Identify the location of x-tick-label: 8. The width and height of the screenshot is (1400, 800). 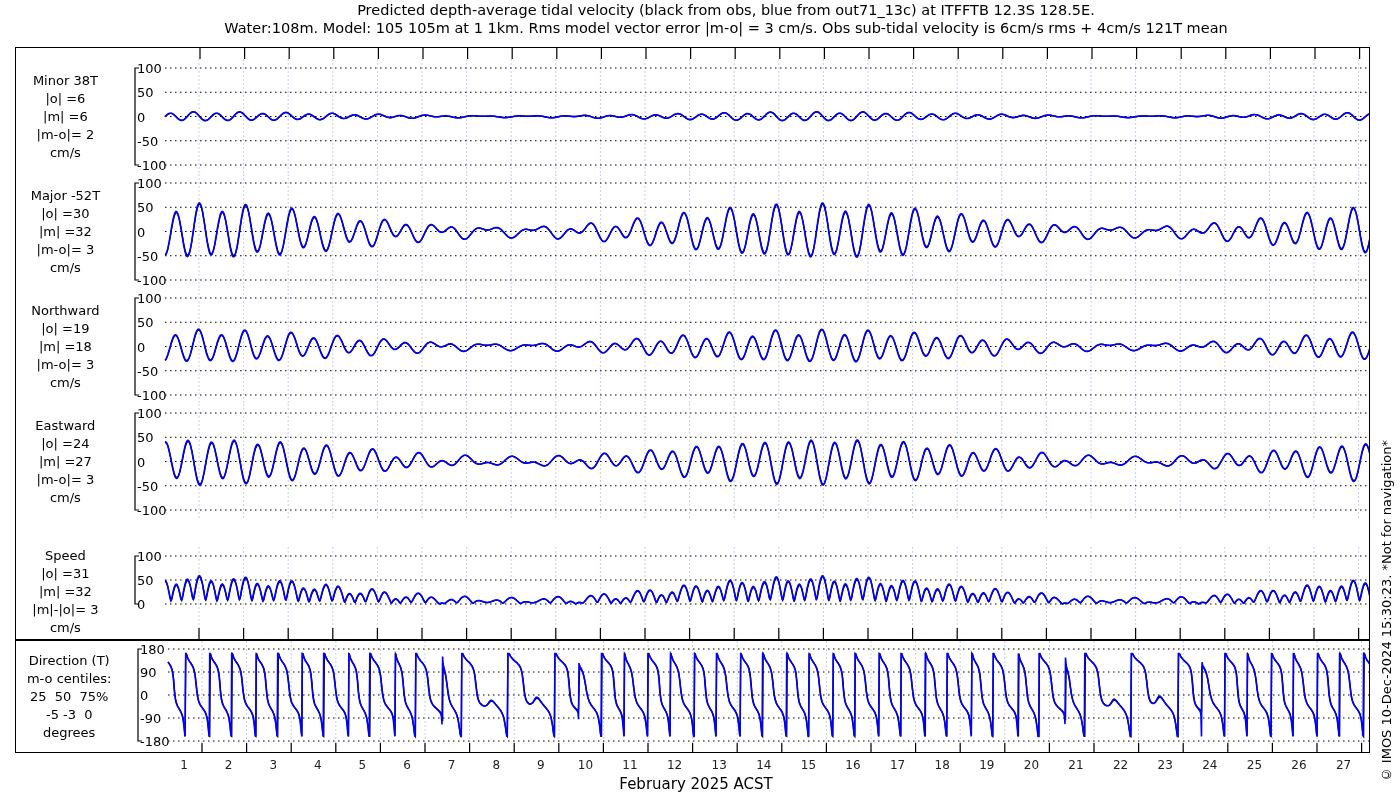
(496, 765).